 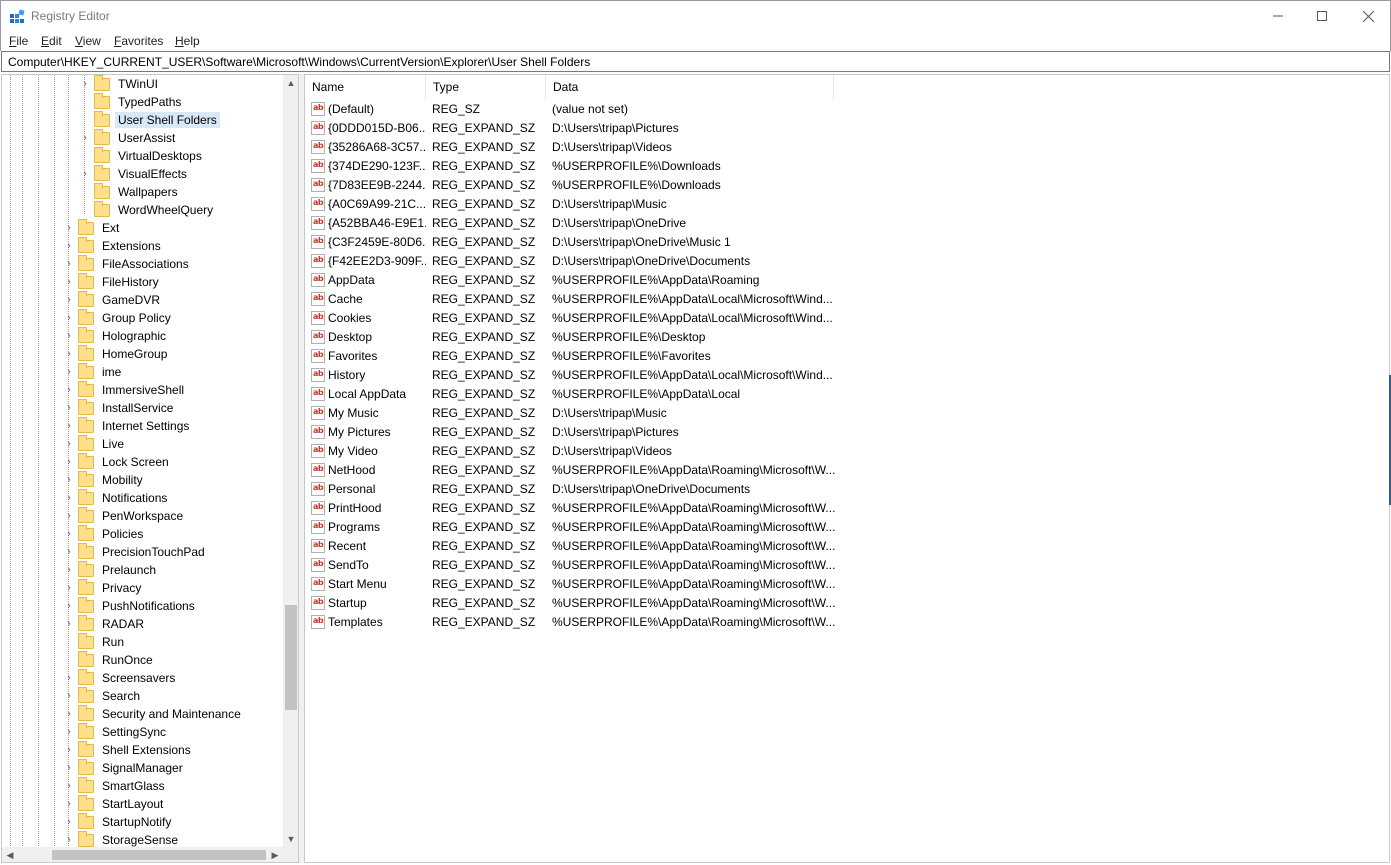 I want to click on scroll-up-icon: ▲, so click(x=290, y=83).